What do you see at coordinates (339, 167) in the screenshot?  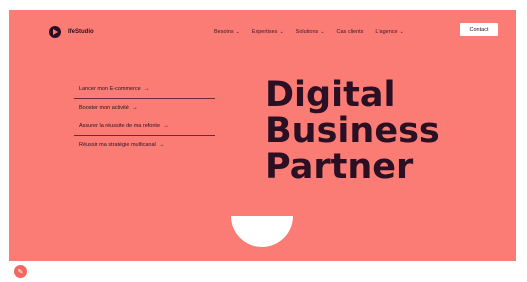 I see `headline-line-3: Partner` at bounding box center [339, 167].